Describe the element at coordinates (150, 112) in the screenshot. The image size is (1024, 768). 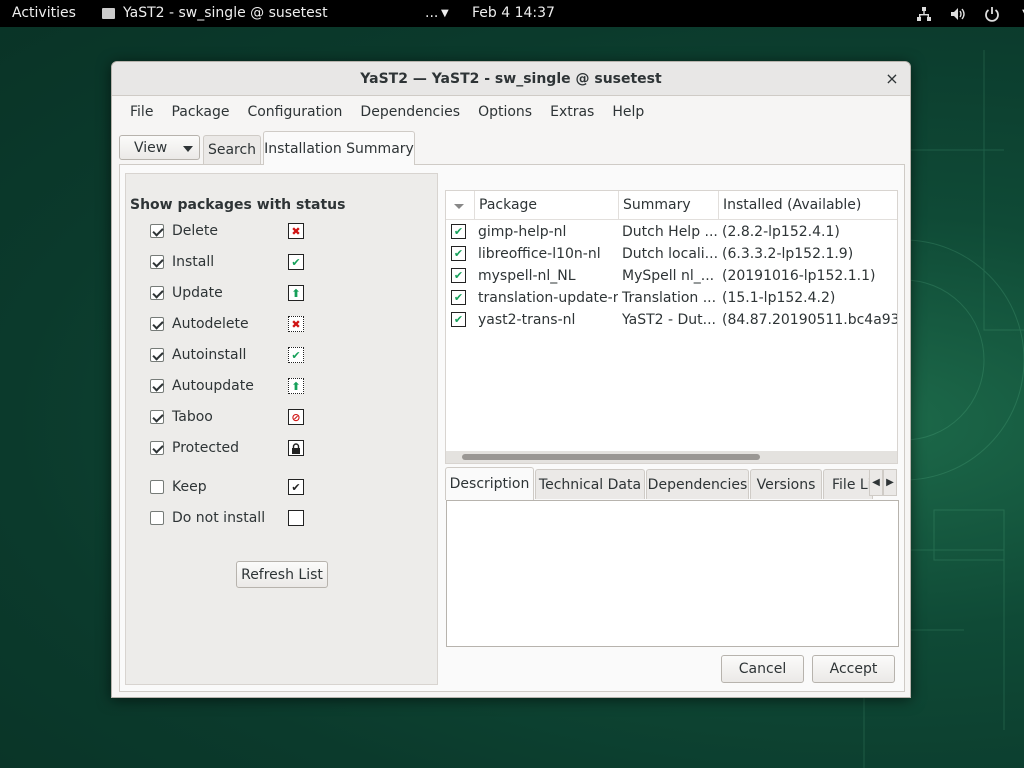
I see `menu-file: File` at that location.